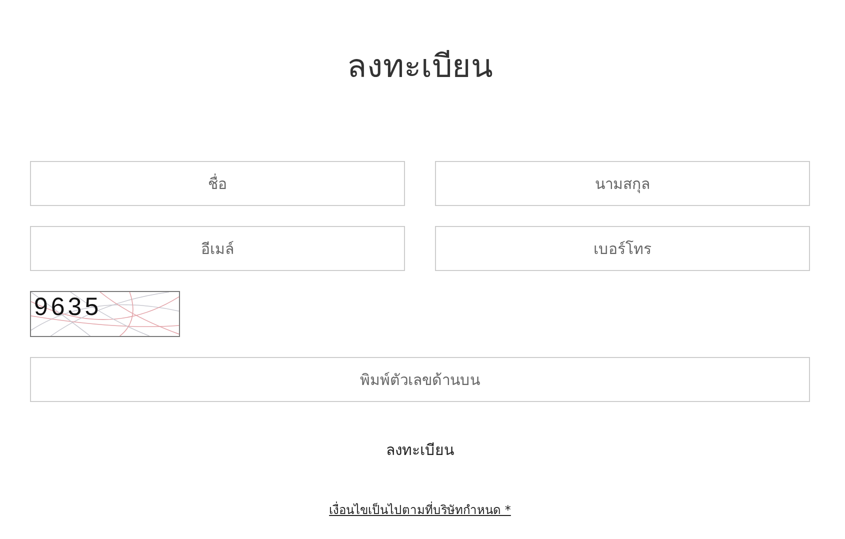  I want to click on input-field: นามสกุล, so click(622, 183).